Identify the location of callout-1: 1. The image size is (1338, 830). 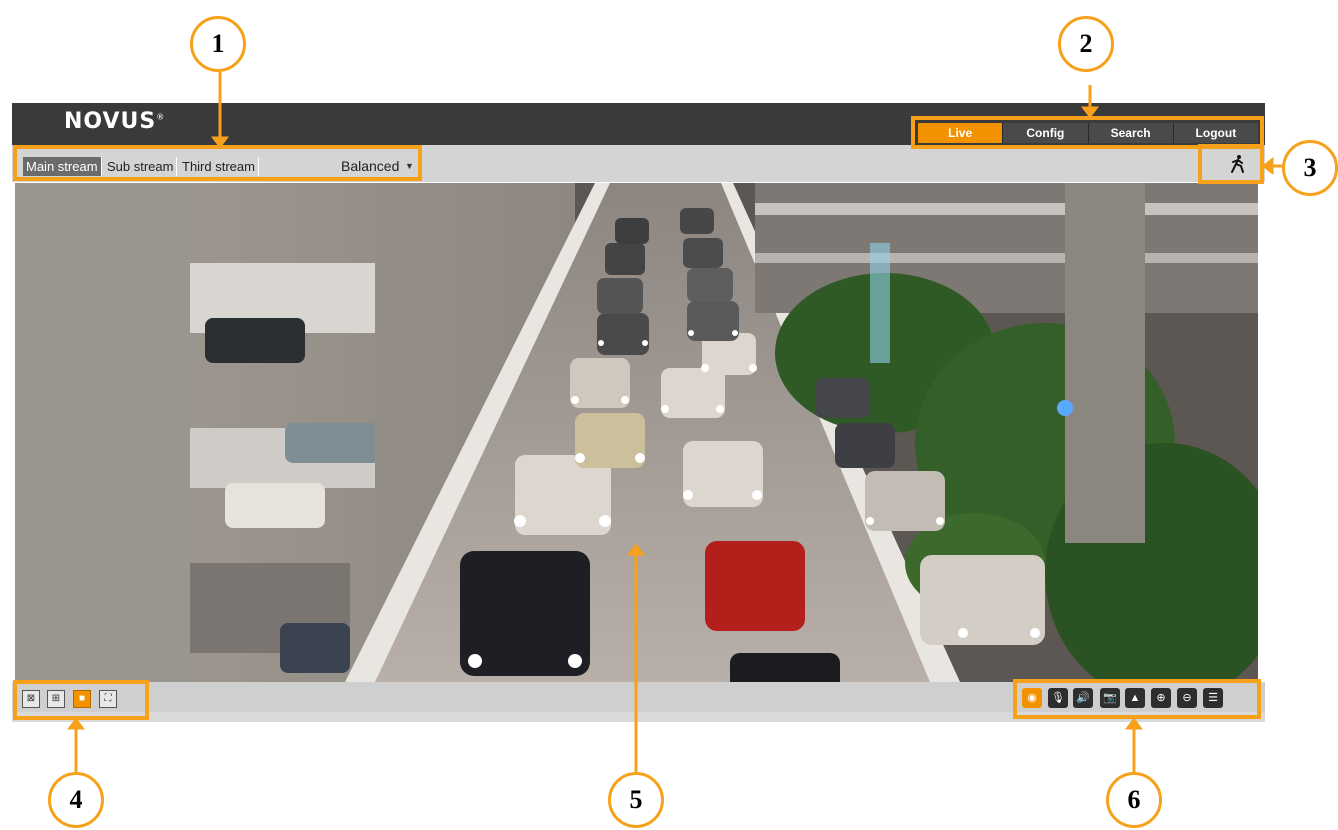
(218, 44).